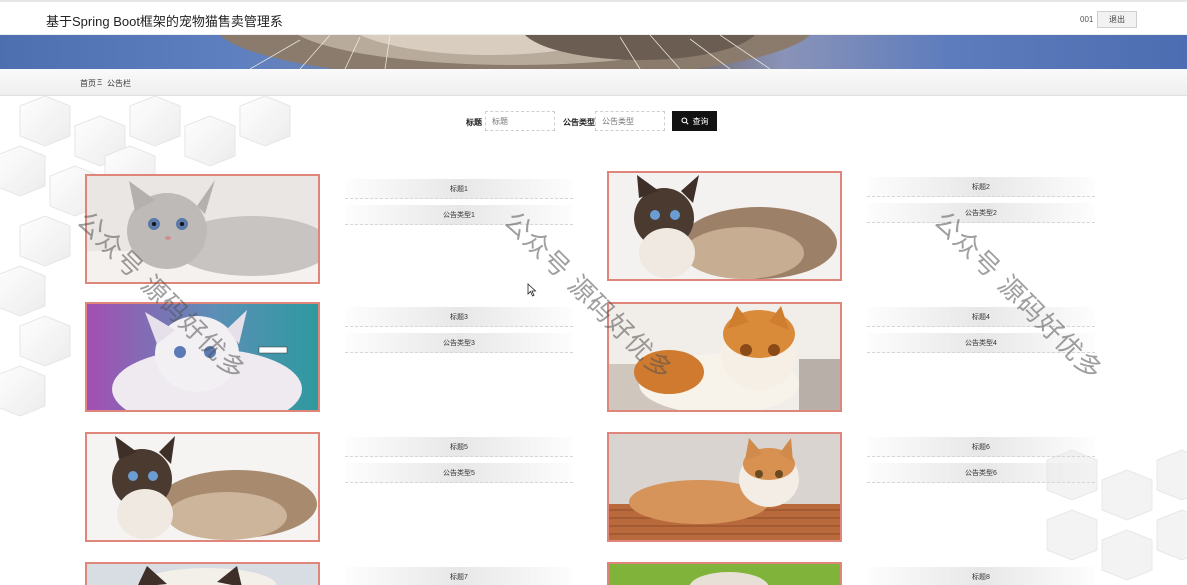 The image size is (1187, 585). Describe the element at coordinates (88, 83) in the screenshot. I see `breadcrumb-home: 首页` at that location.